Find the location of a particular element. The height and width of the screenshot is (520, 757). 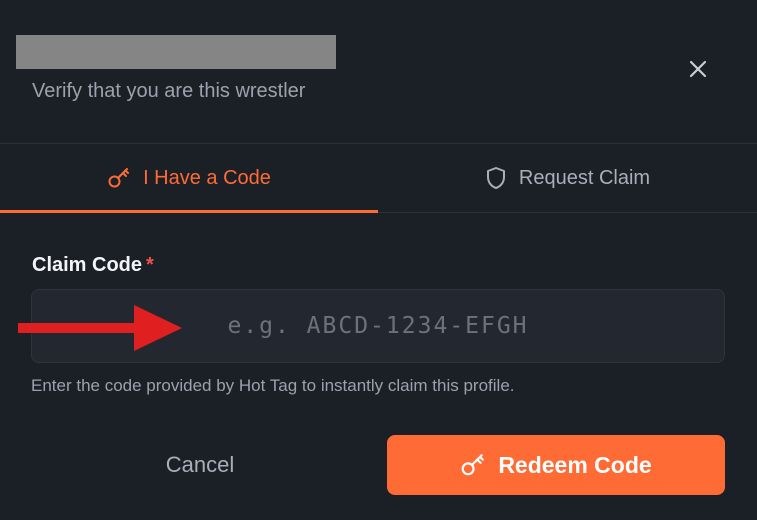

tab-label: Request Claim is located at coordinates (584, 177).